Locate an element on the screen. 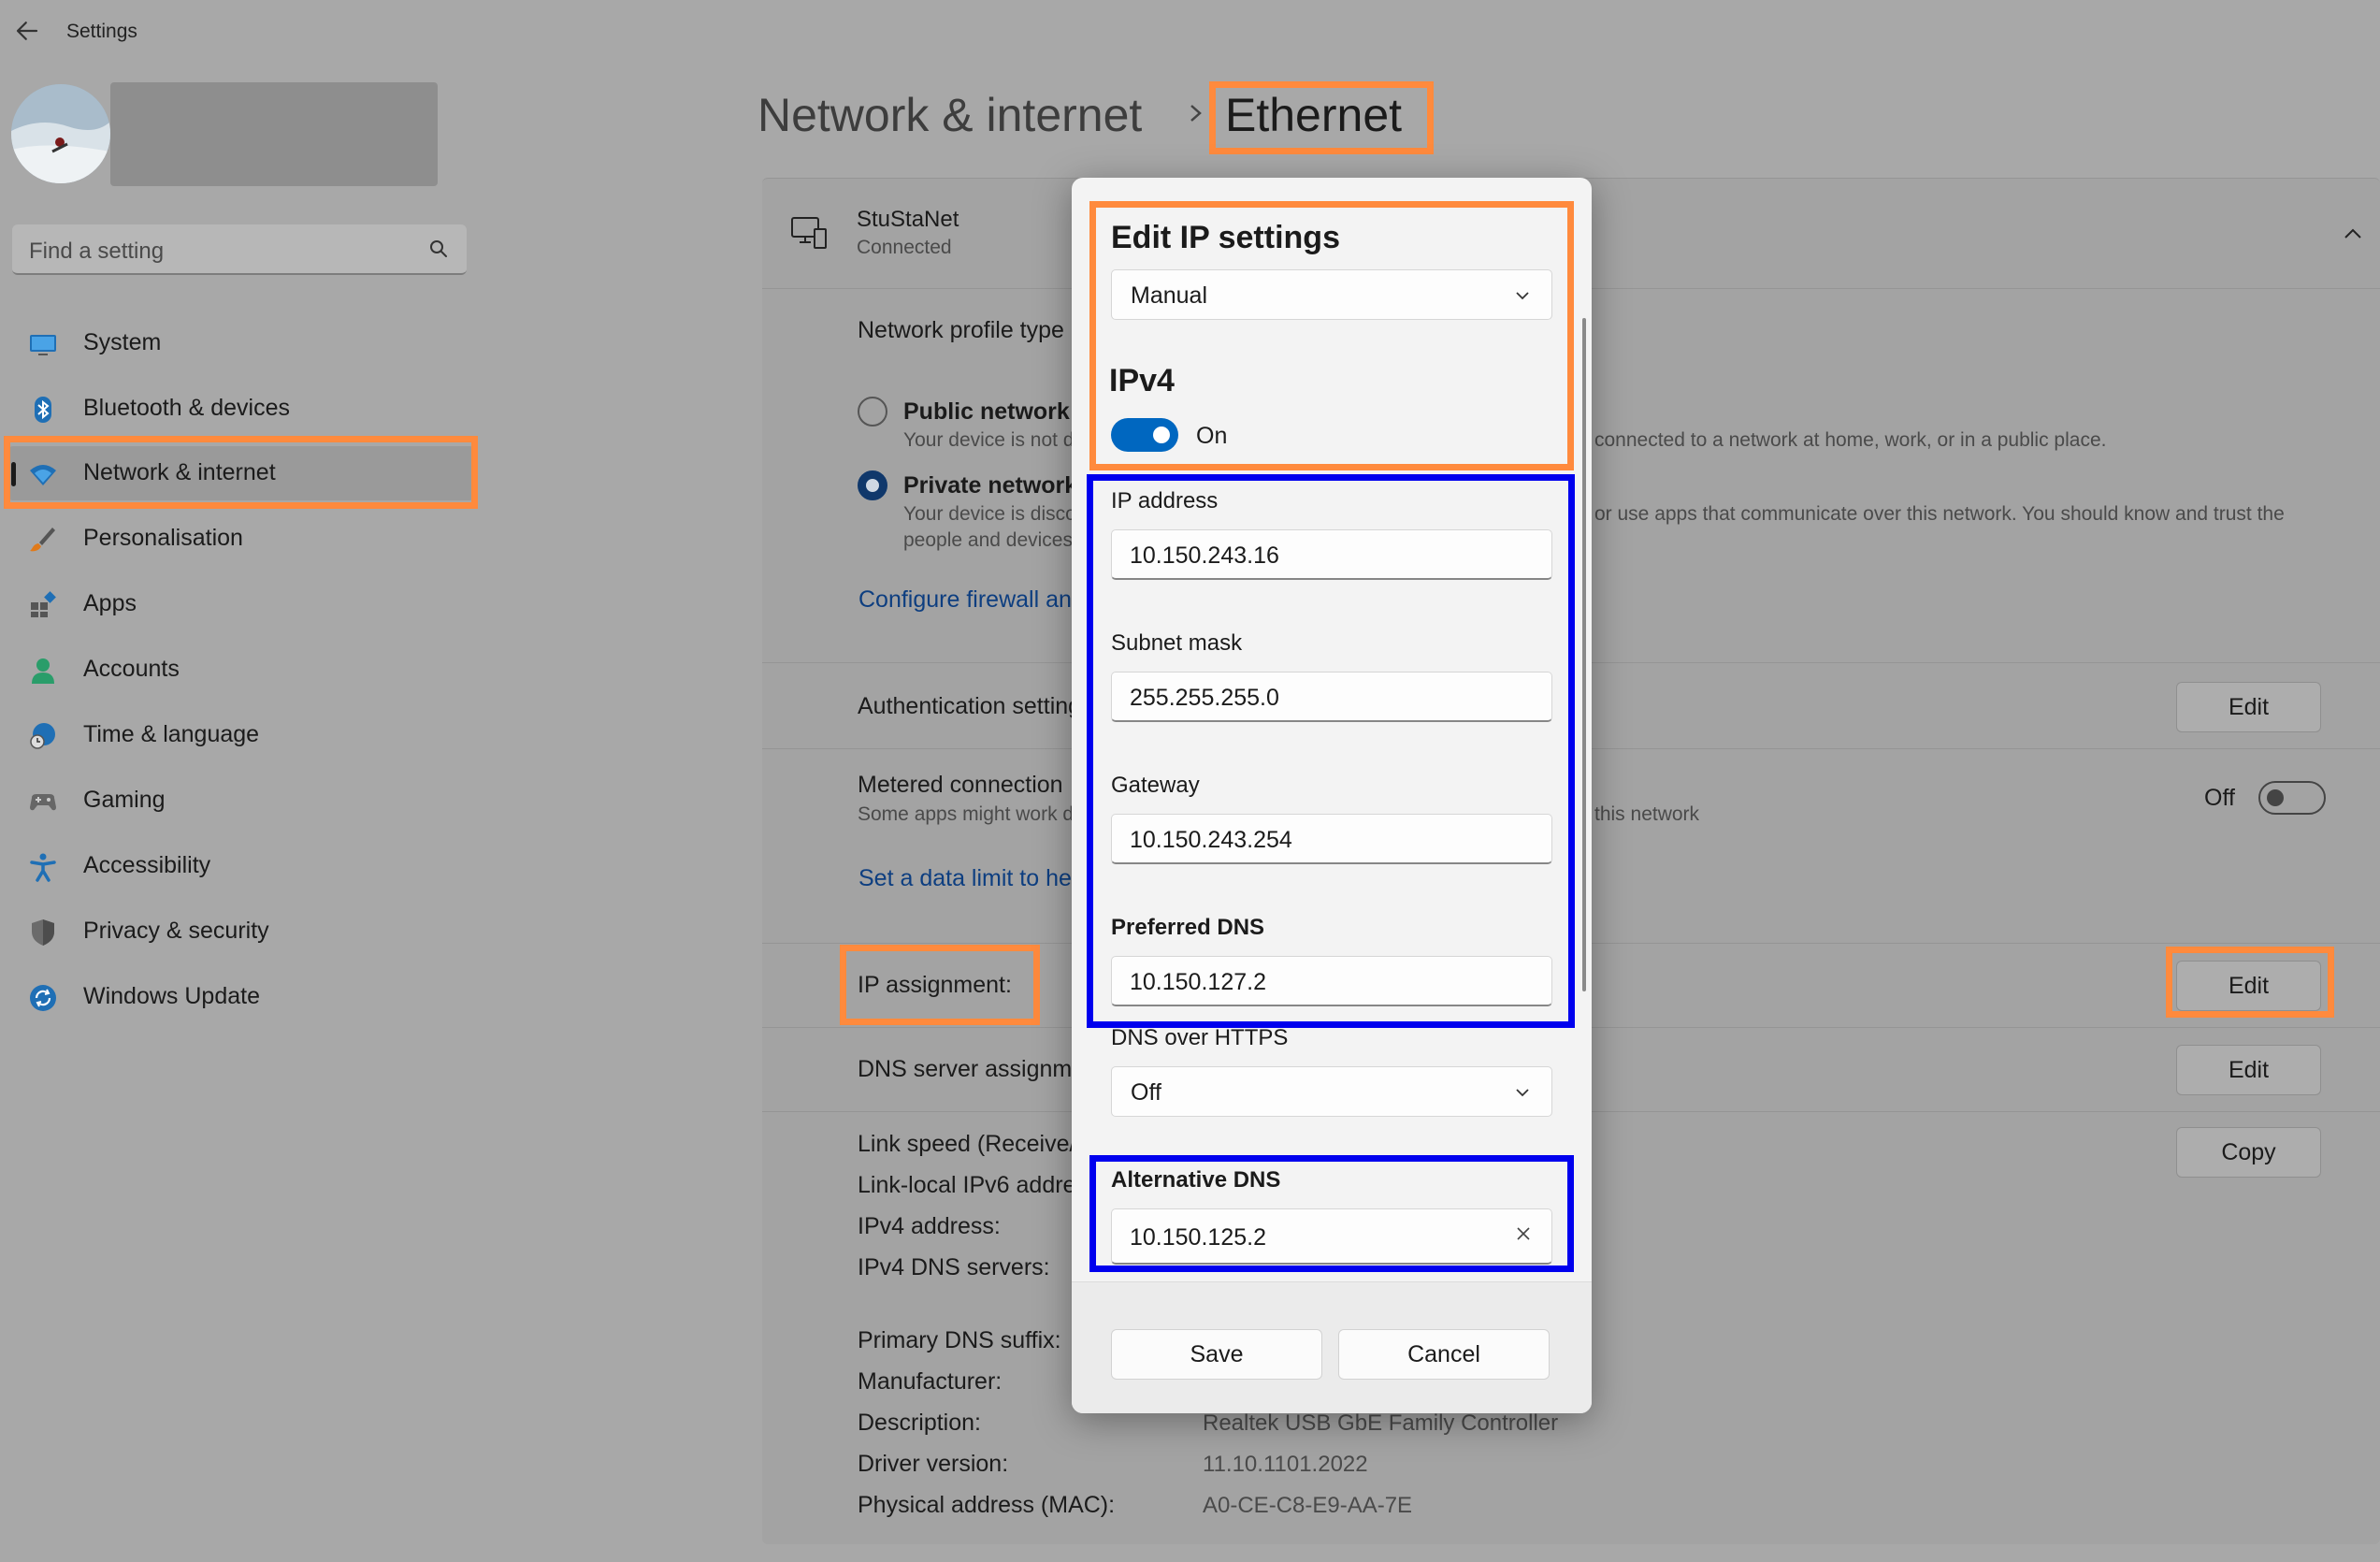 The width and height of the screenshot is (2380, 1562). private-network-label: Private network is located at coordinates (990, 485).